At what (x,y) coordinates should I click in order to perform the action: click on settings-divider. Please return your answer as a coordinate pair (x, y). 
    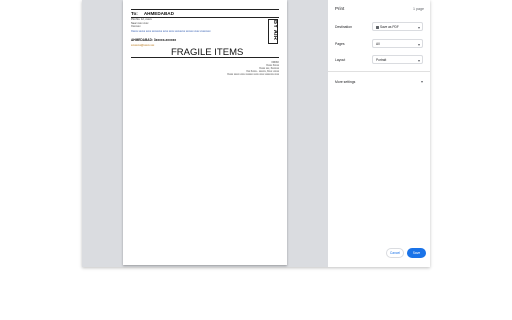
    Looking at the image, I should click on (379, 71).